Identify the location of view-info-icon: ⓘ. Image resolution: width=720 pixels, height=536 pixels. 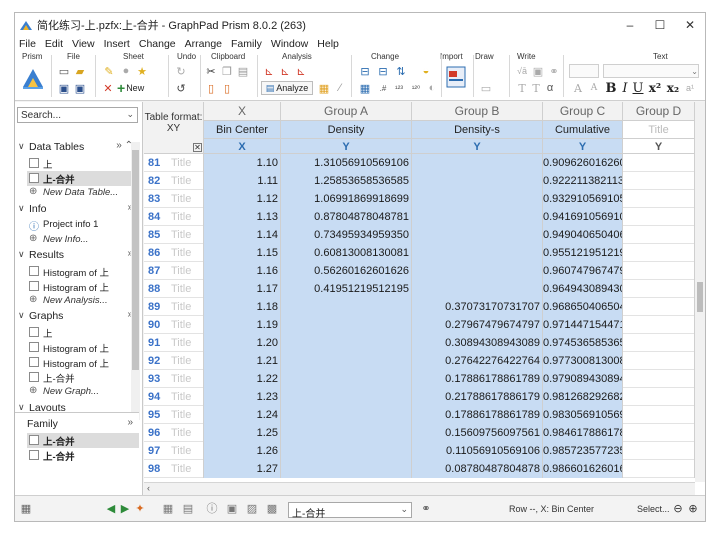
(212, 508).